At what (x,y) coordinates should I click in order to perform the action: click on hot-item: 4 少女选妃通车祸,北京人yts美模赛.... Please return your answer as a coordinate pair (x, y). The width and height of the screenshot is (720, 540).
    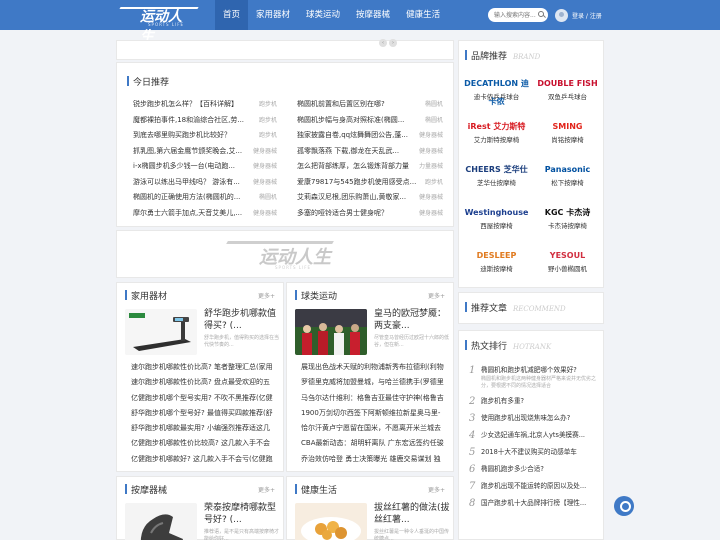
    Looking at the image, I should click on (535, 435).